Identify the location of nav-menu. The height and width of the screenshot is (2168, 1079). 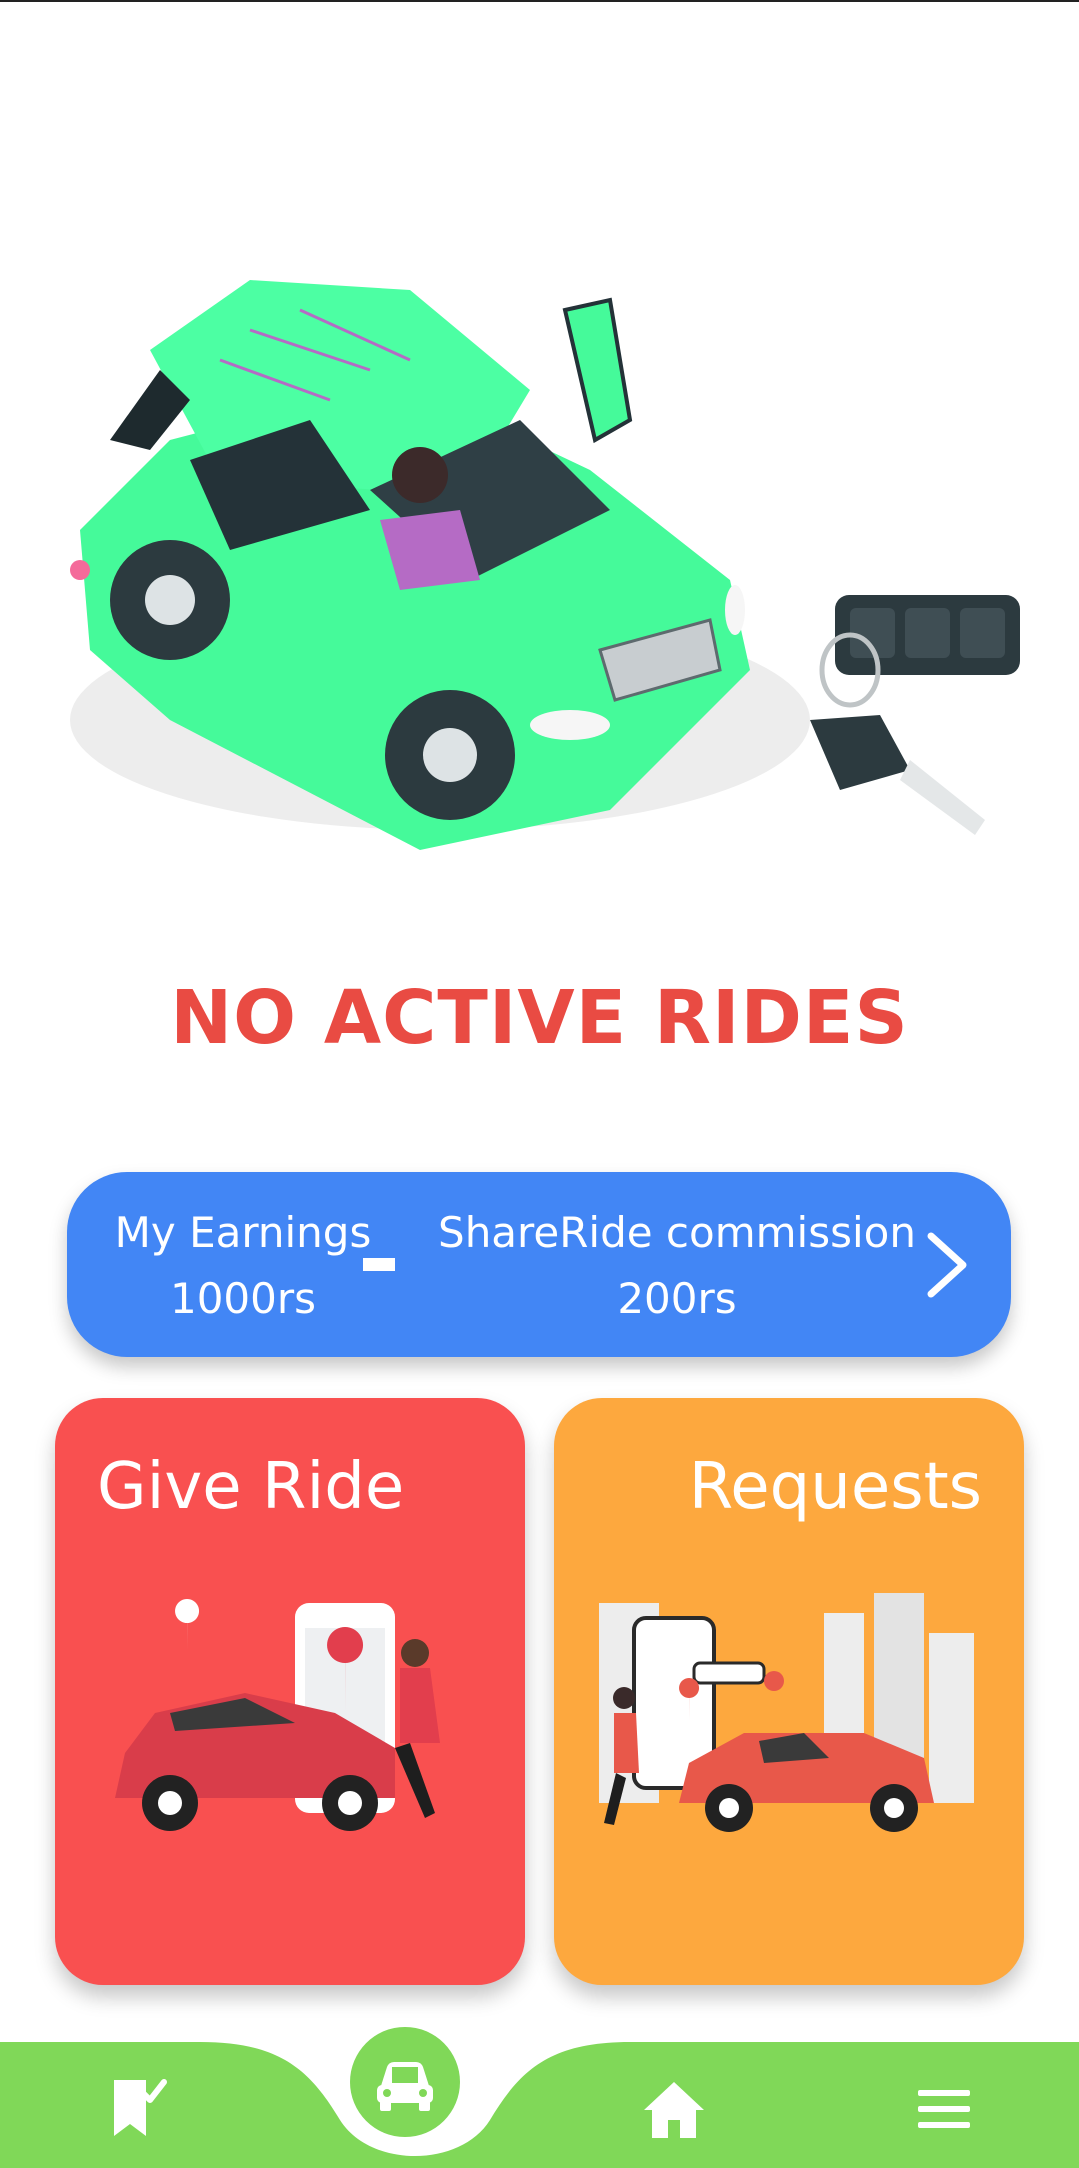
(944, 2110).